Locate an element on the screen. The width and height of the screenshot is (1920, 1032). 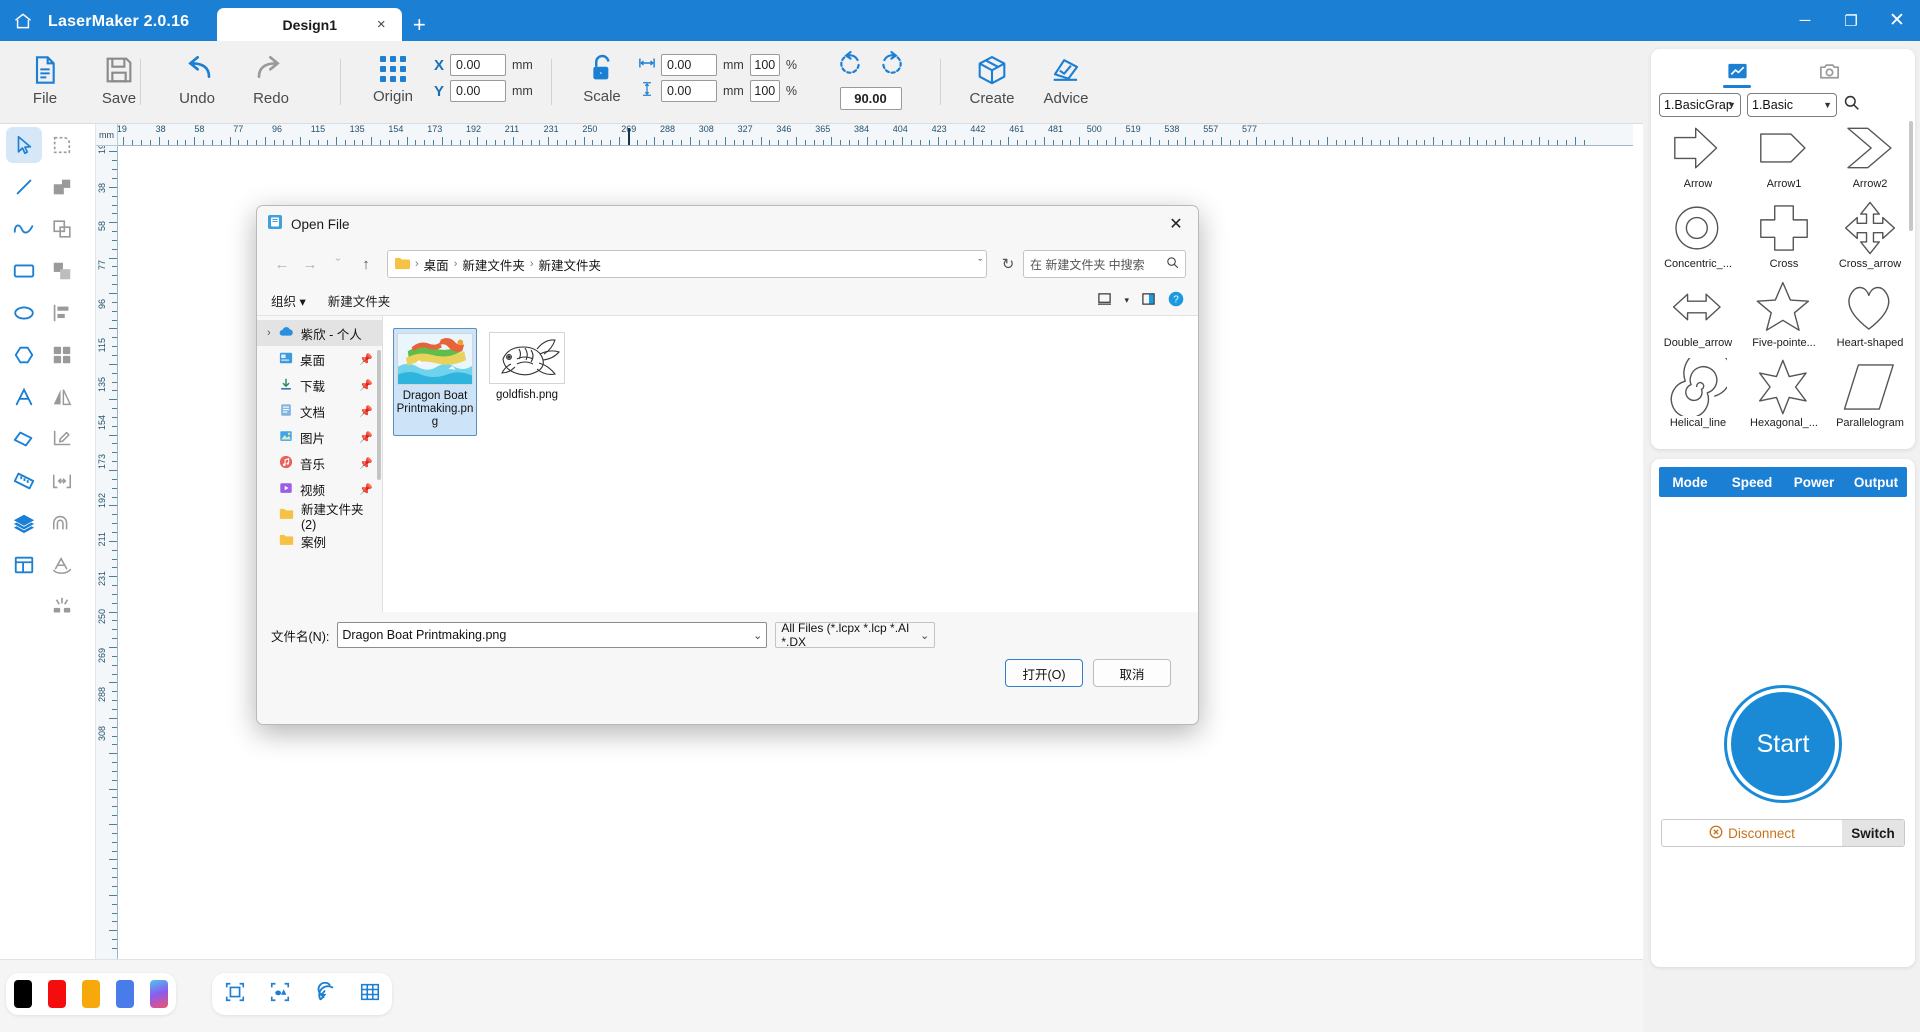
minimize-button: ─ is located at coordinates (1805, 20).